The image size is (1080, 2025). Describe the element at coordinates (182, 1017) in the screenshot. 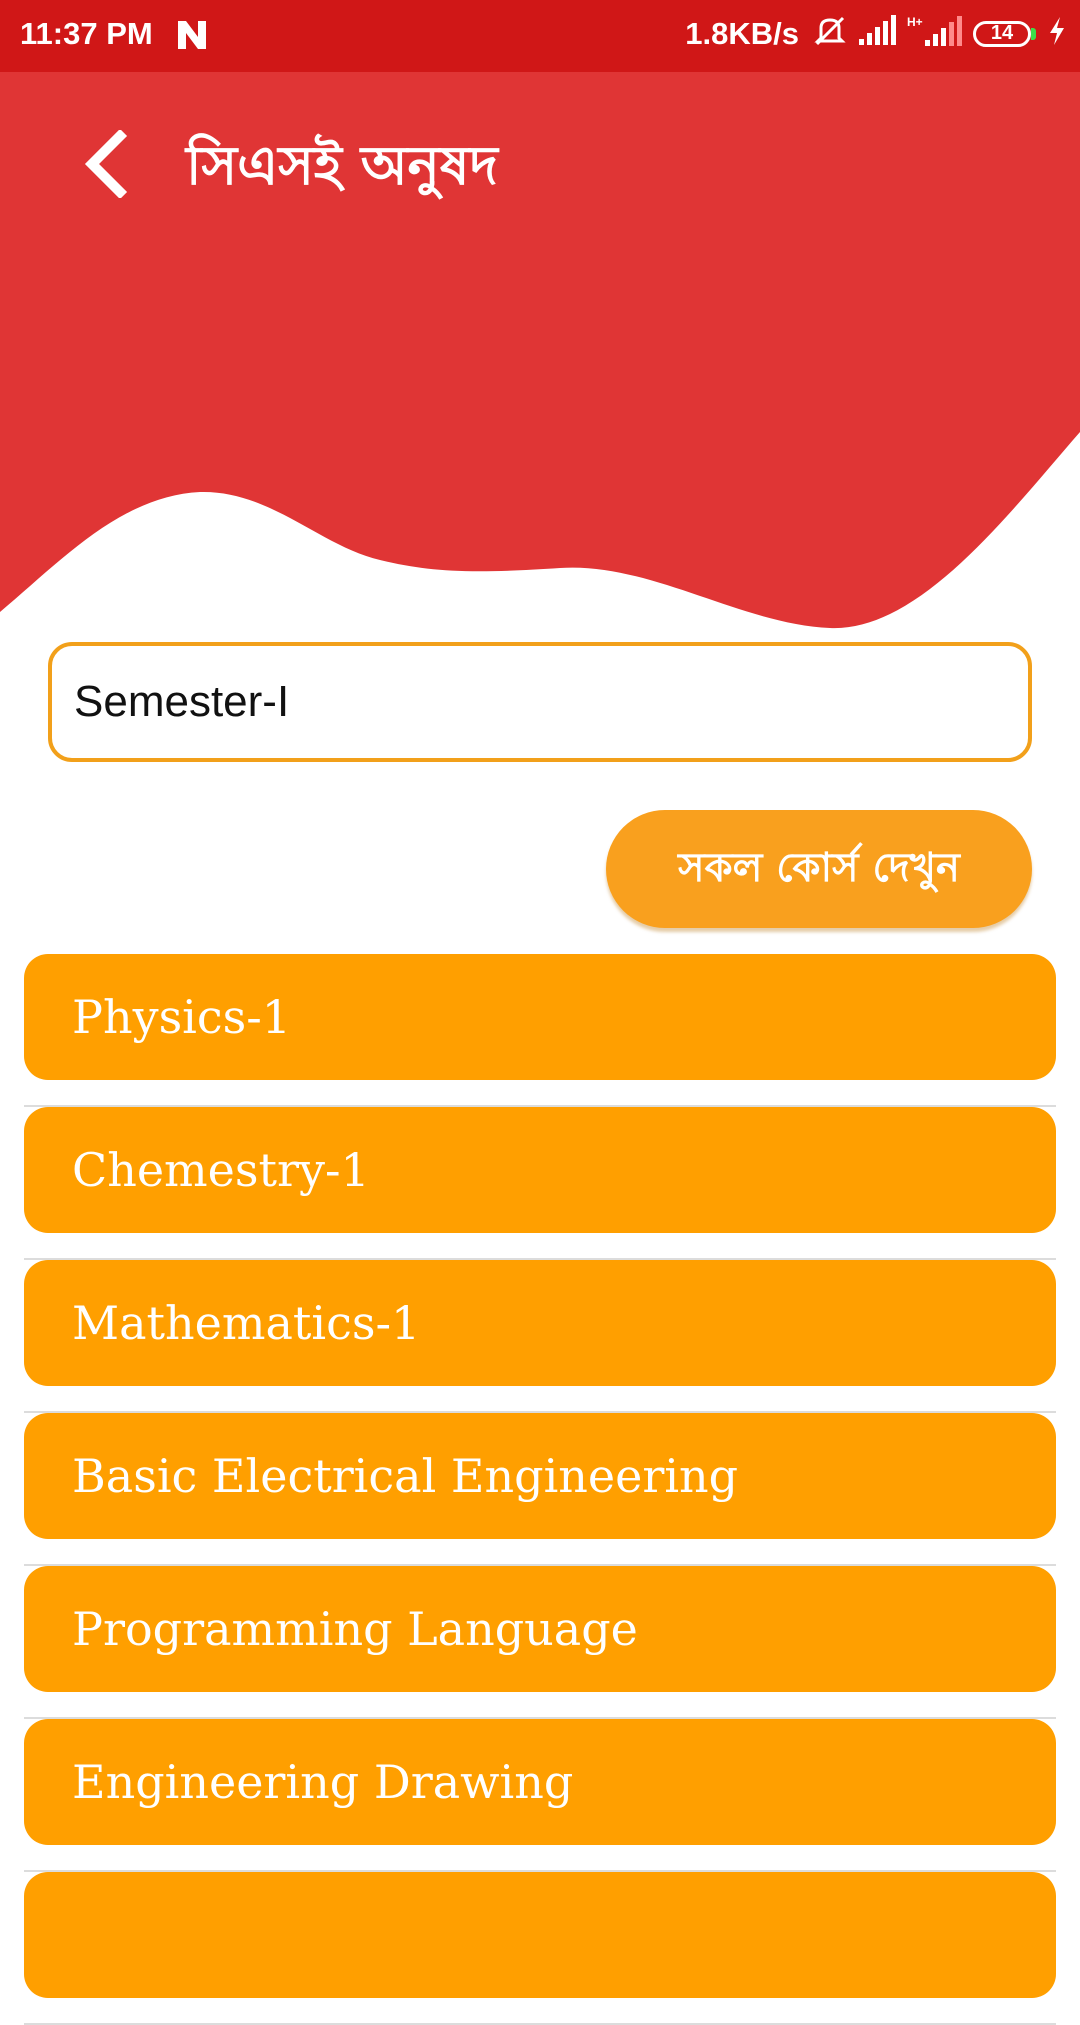

I see `course-label: Physics-1` at that location.